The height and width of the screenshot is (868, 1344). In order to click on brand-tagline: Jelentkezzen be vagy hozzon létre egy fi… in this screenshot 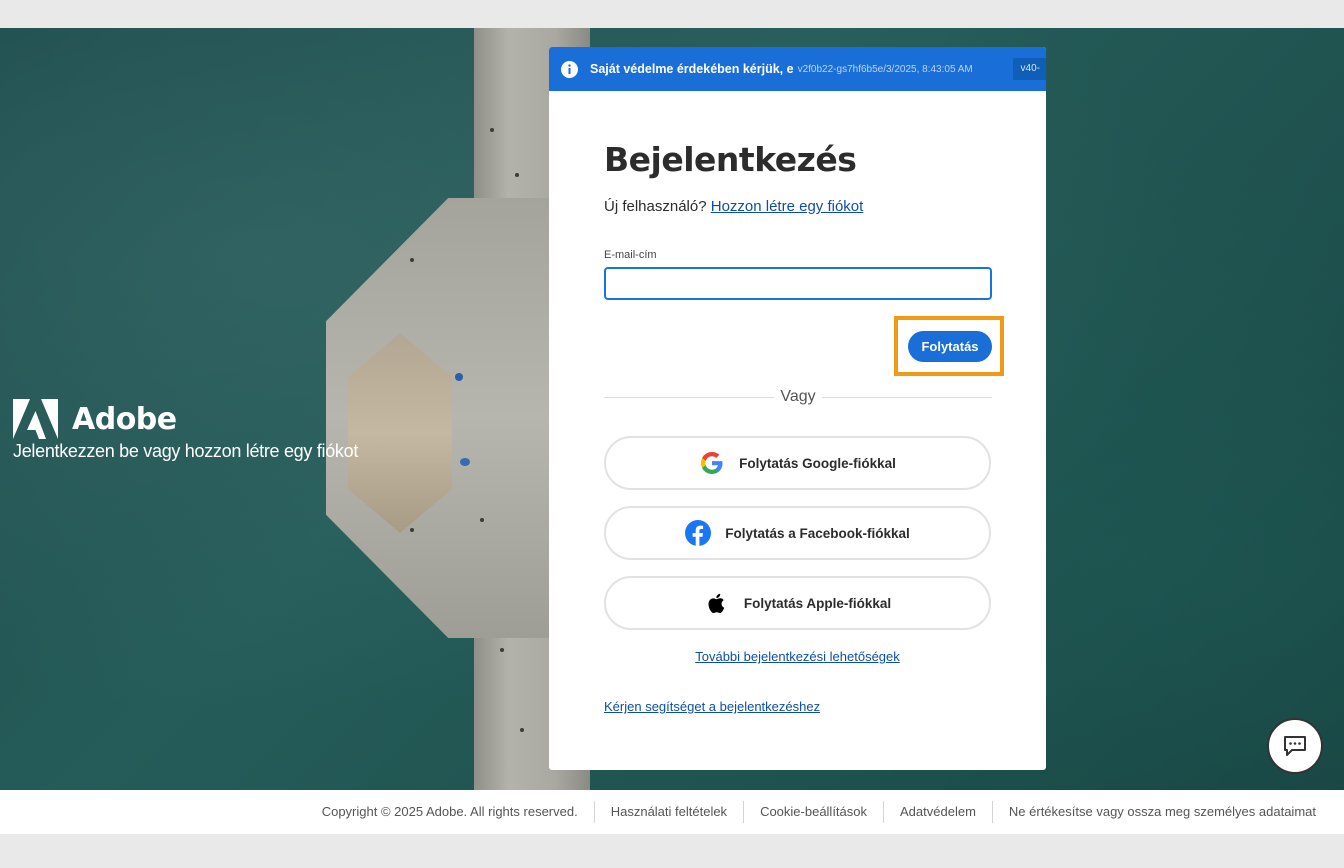, I will do `click(186, 451)`.